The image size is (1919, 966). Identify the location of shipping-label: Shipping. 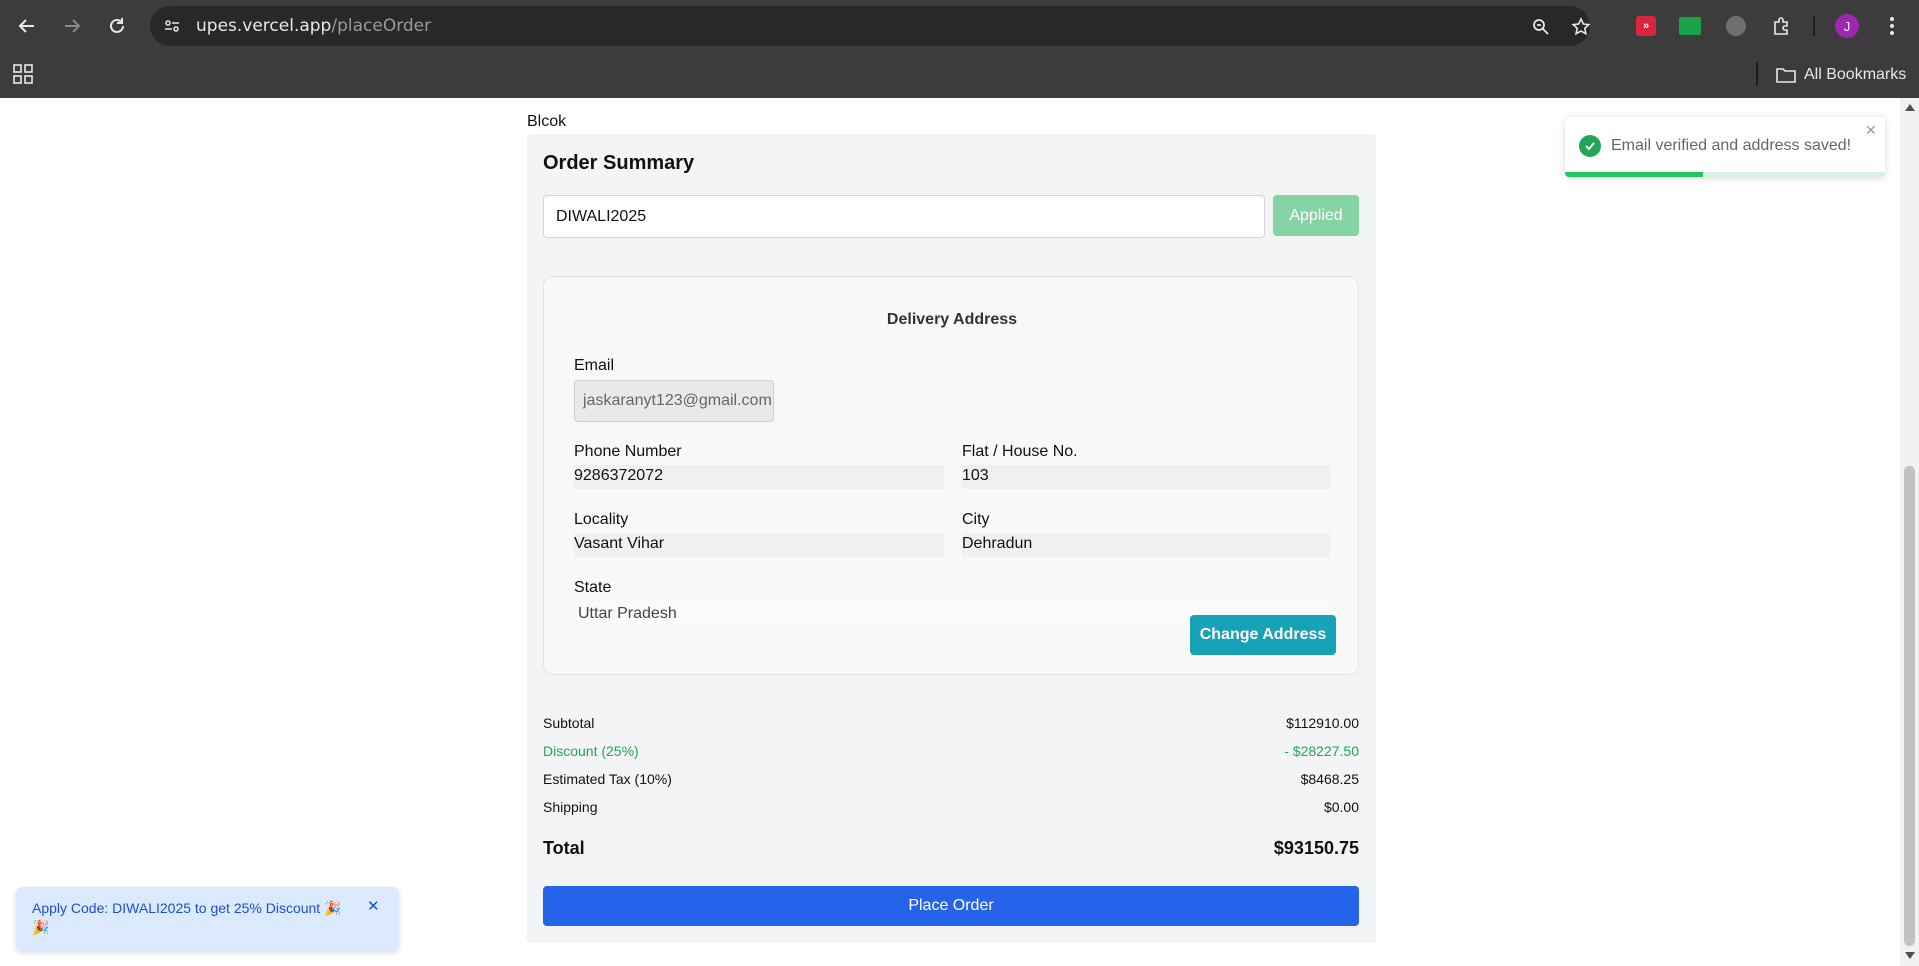
(570, 807).